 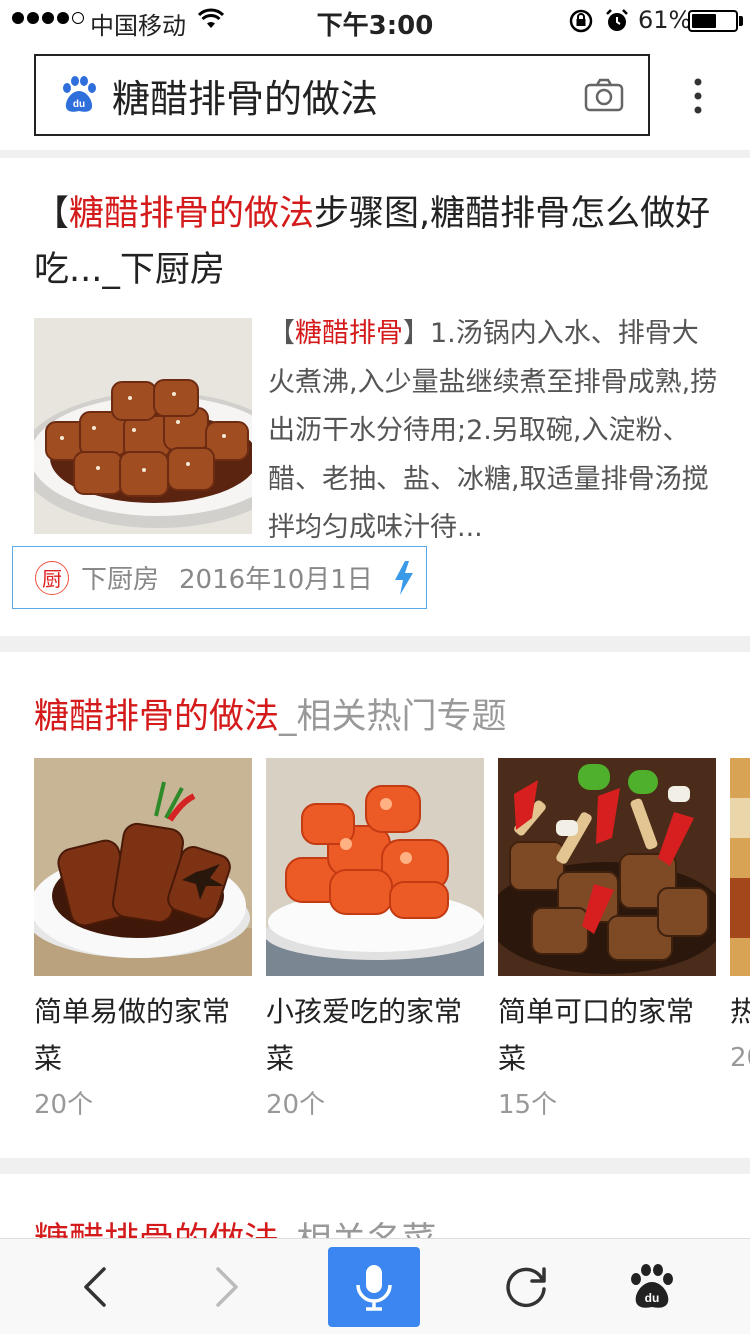 What do you see at coordinates (143, 426) in the screenshot?
I see `result-thumbnail-image` at bounding box center [143, 426].